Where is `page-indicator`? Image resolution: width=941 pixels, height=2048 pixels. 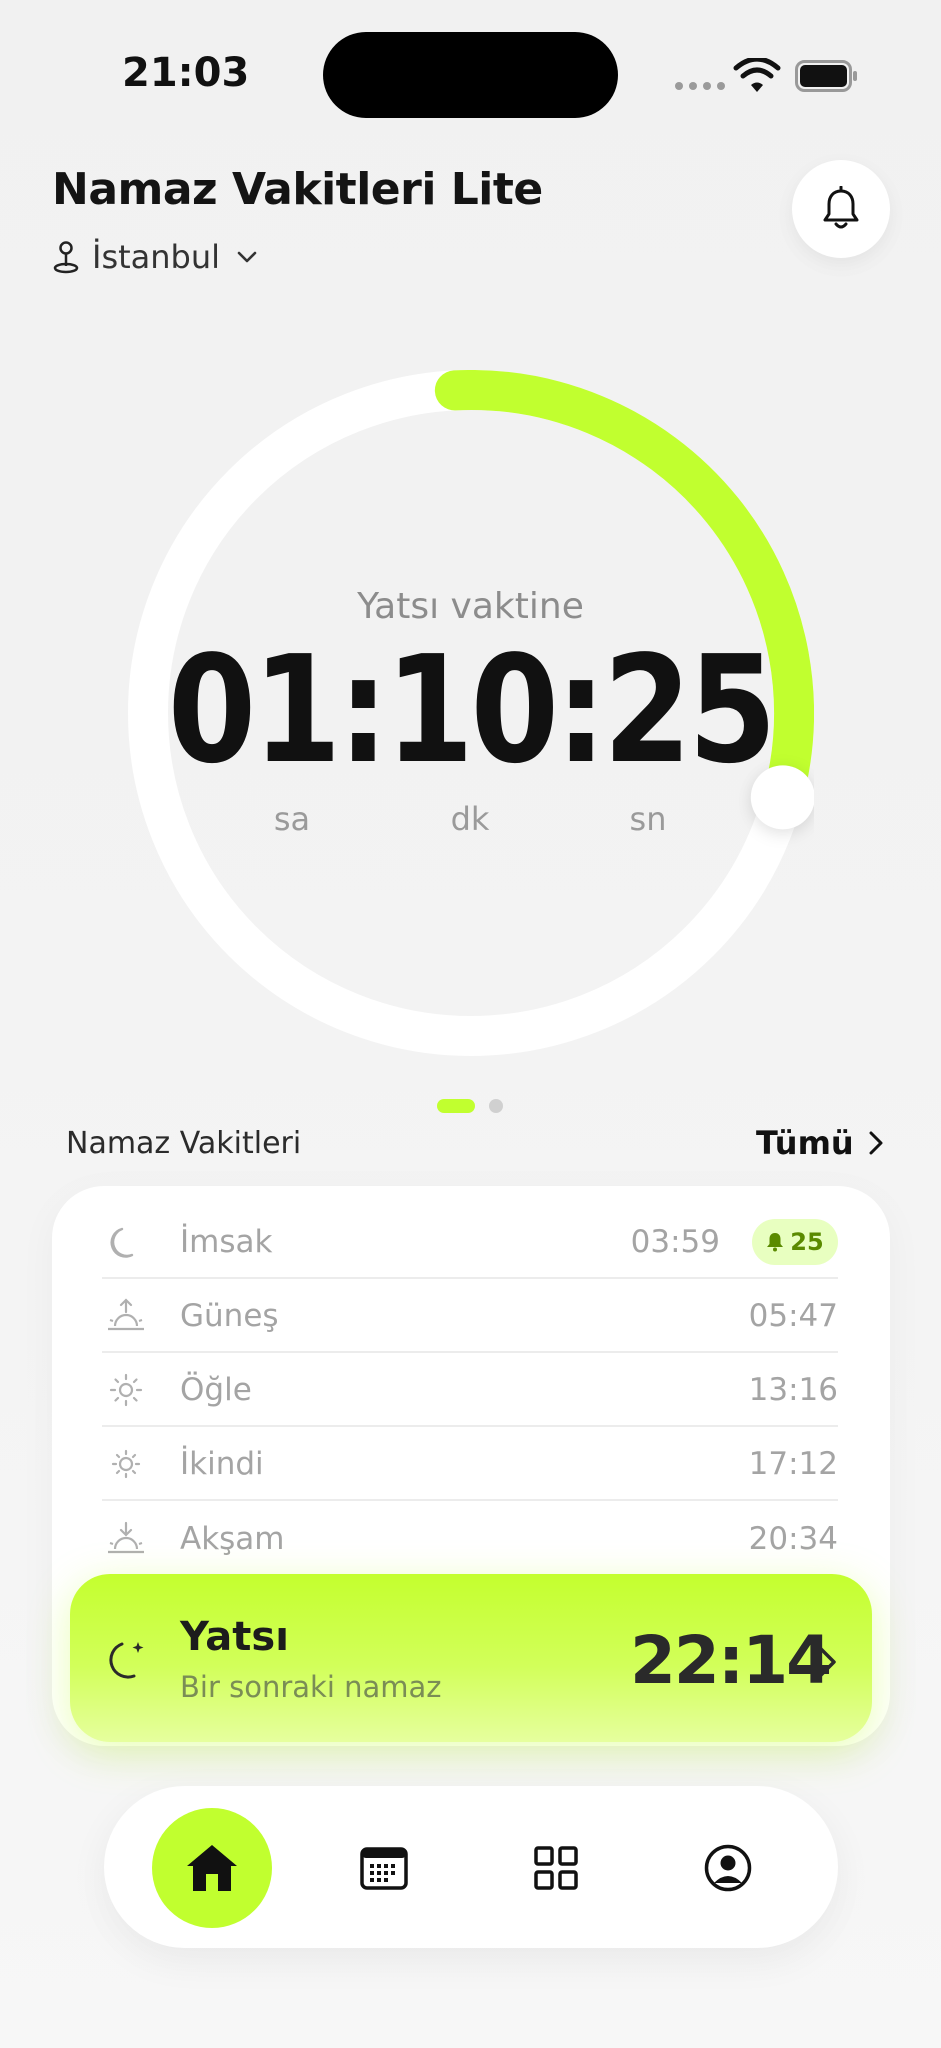
page-indicator is located at coordinates (496, 1106).